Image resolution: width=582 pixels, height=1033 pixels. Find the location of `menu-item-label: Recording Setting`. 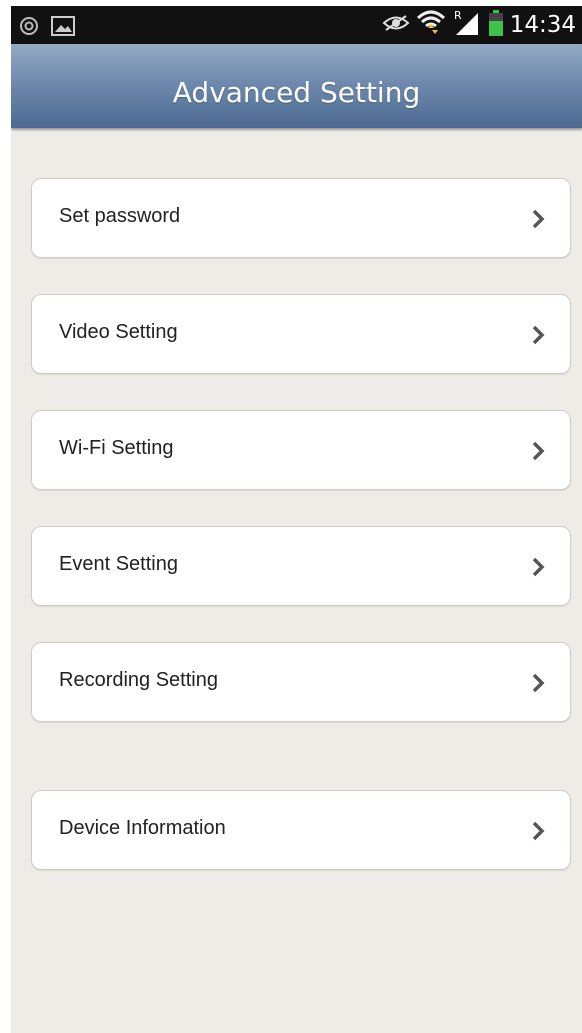

menu-item-label: Recording Setting is located at coordinates (138, 680).